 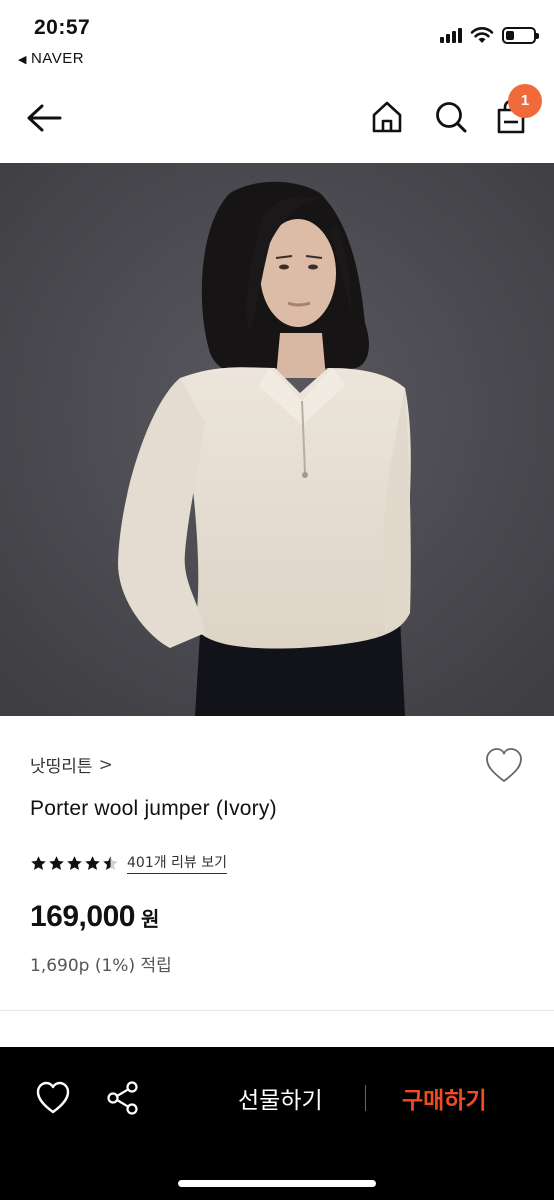 What do you see at coordinates (520, 35) in the screenshot?
I see `battery-icon` at bounding box center [520, 35].